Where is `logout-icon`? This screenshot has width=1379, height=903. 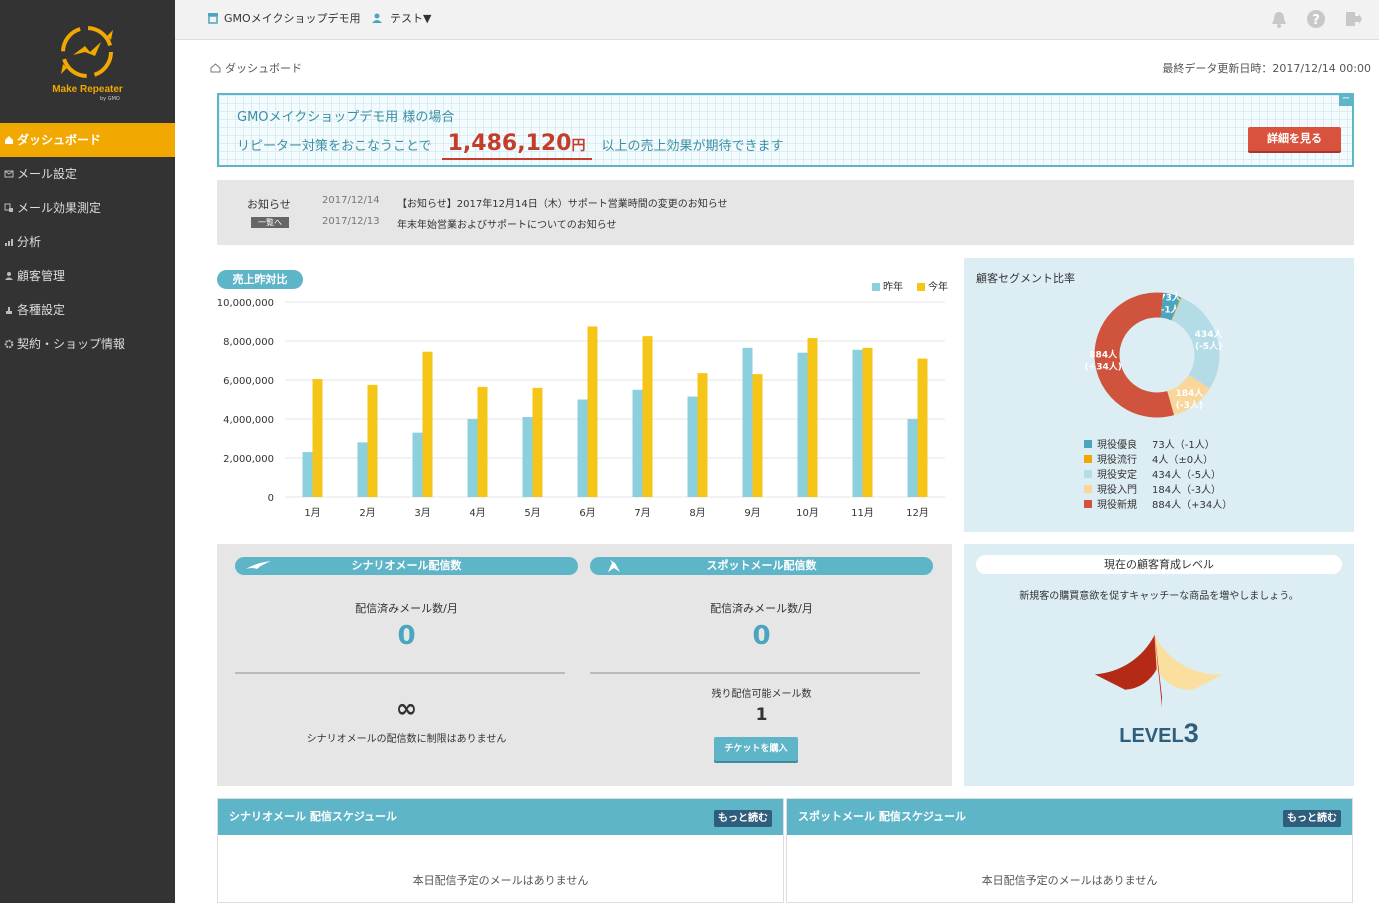
logout-icon is located at coordinates (1353, 19).